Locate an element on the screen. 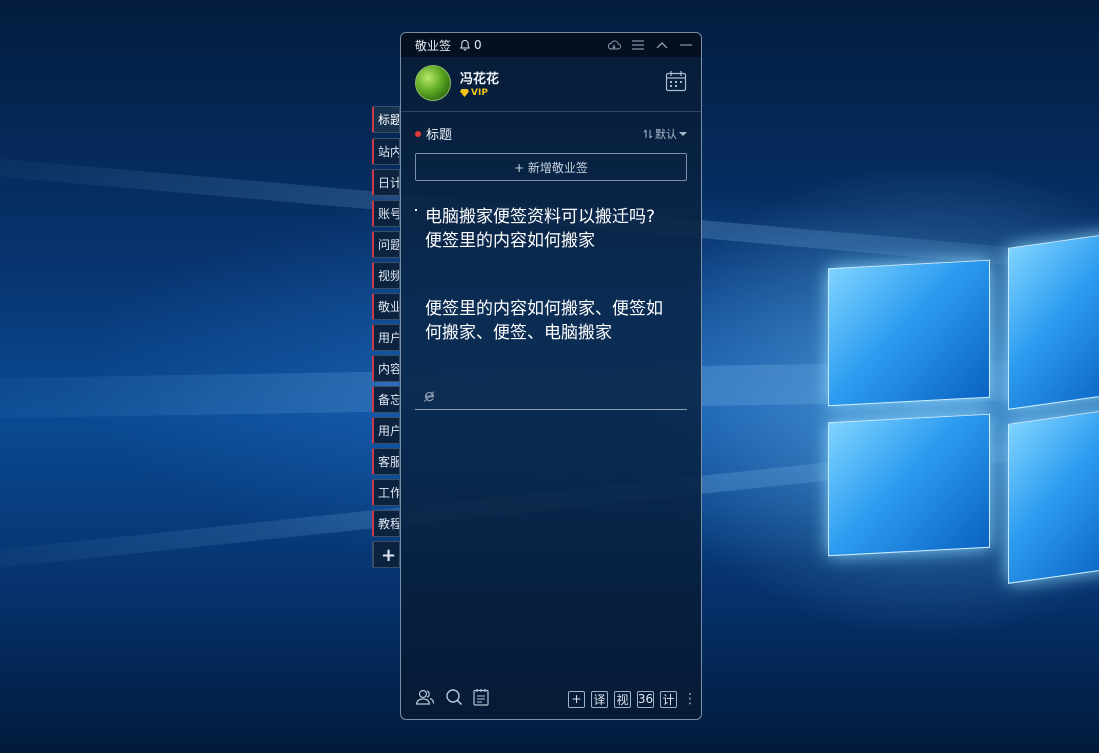 The height and width of the screenshot is (753, 1099). sort-label: 默认 is located at coordinates (666, 134).